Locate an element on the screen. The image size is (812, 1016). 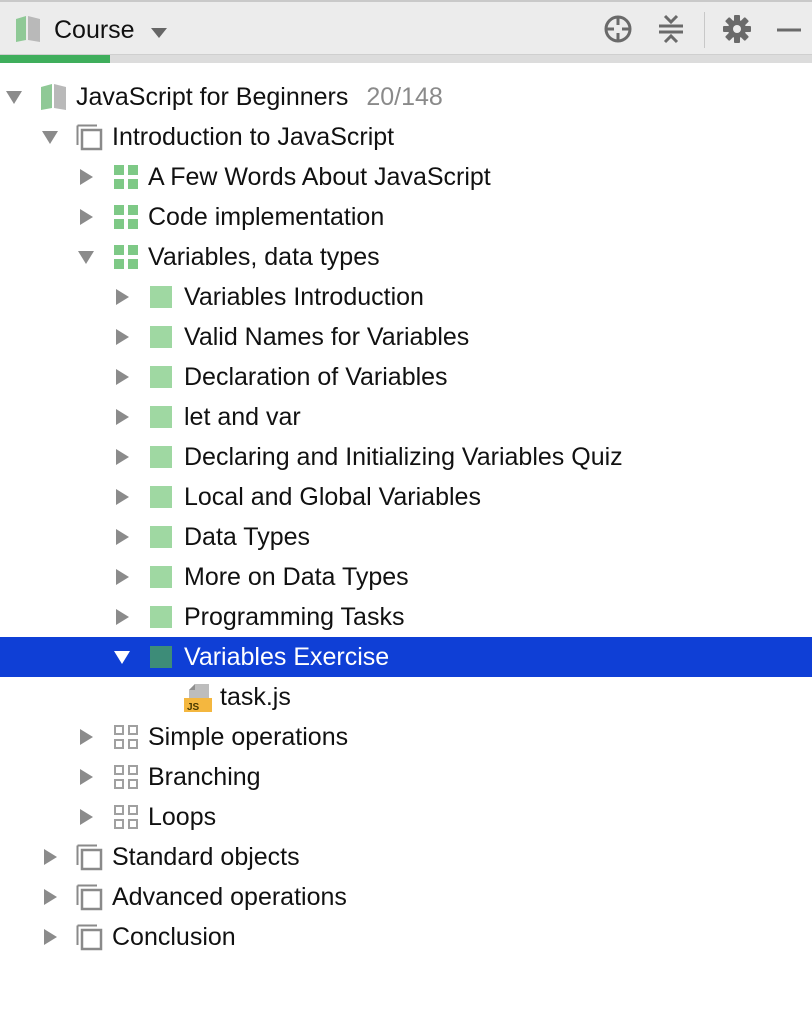
tree-item-label: Declaration of Variables is located at coordinates (316, 377).